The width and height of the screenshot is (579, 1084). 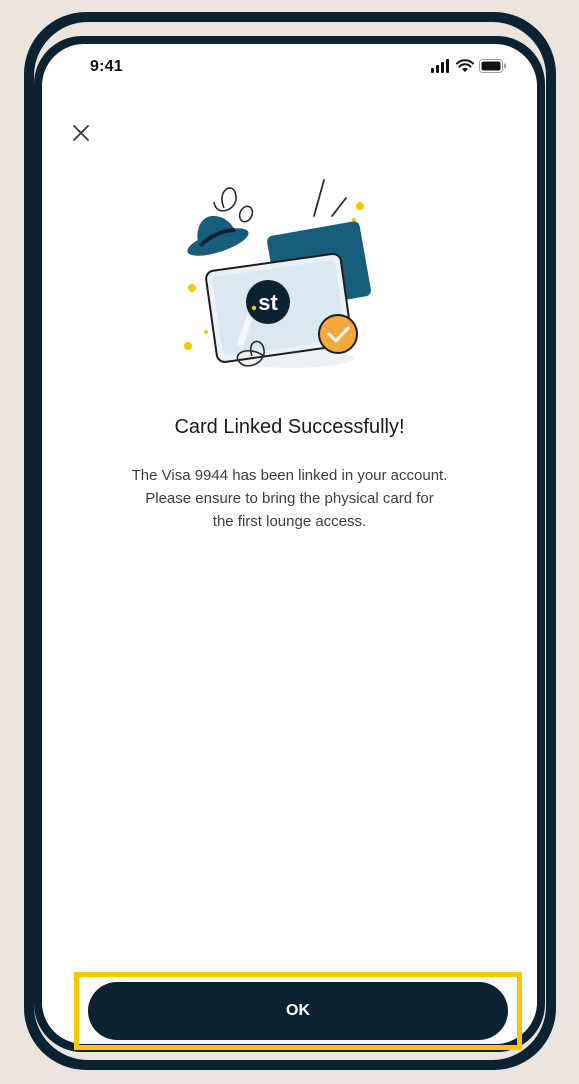 I want to click on battery-icon, so click(x=492, y=66).